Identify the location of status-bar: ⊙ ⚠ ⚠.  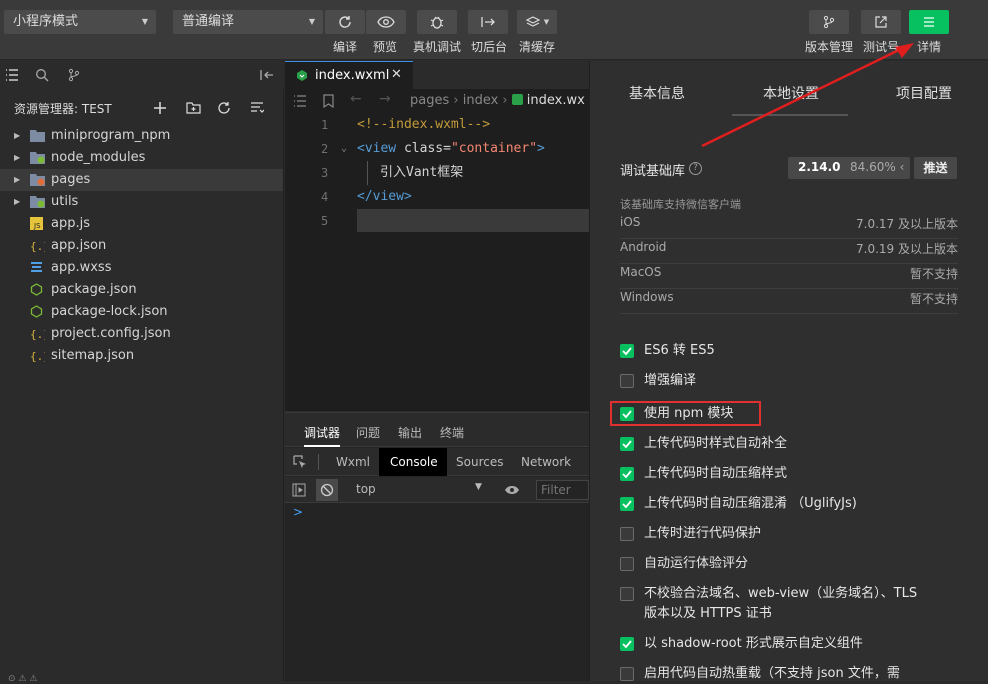
(22, 679).